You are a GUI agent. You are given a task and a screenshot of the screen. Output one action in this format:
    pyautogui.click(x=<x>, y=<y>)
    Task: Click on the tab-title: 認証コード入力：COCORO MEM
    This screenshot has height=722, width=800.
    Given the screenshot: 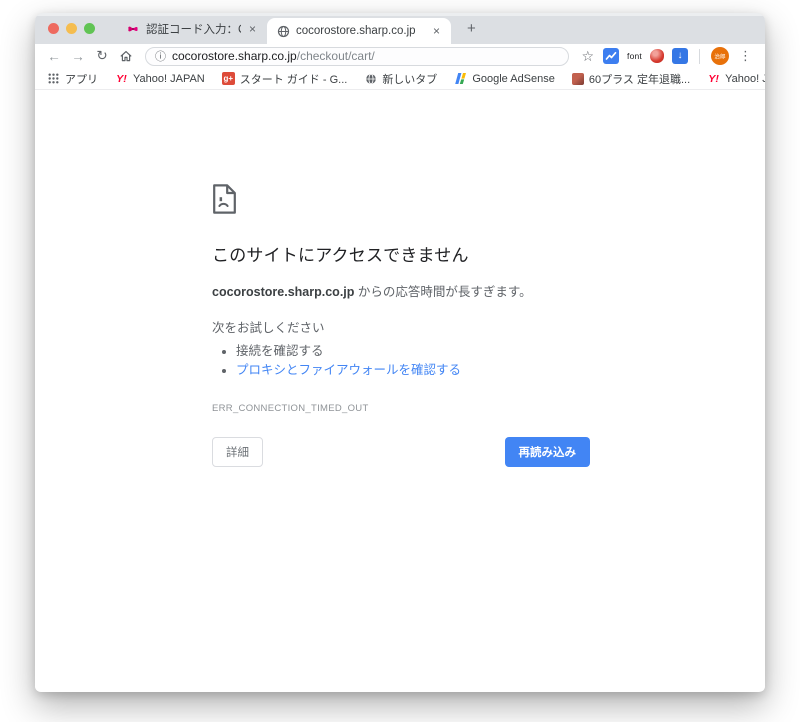 What is the action you would take?
    pyautogui.click(x=193, y=29)
    